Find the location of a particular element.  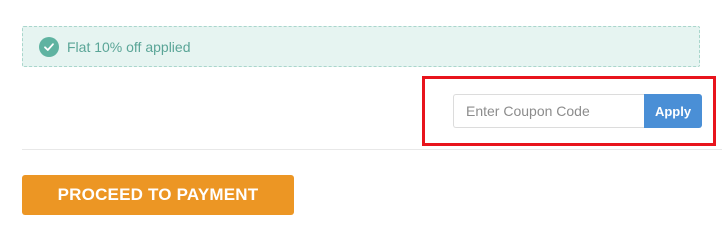

apply-coupon-button: Apply is located at coordinates (673, 111).